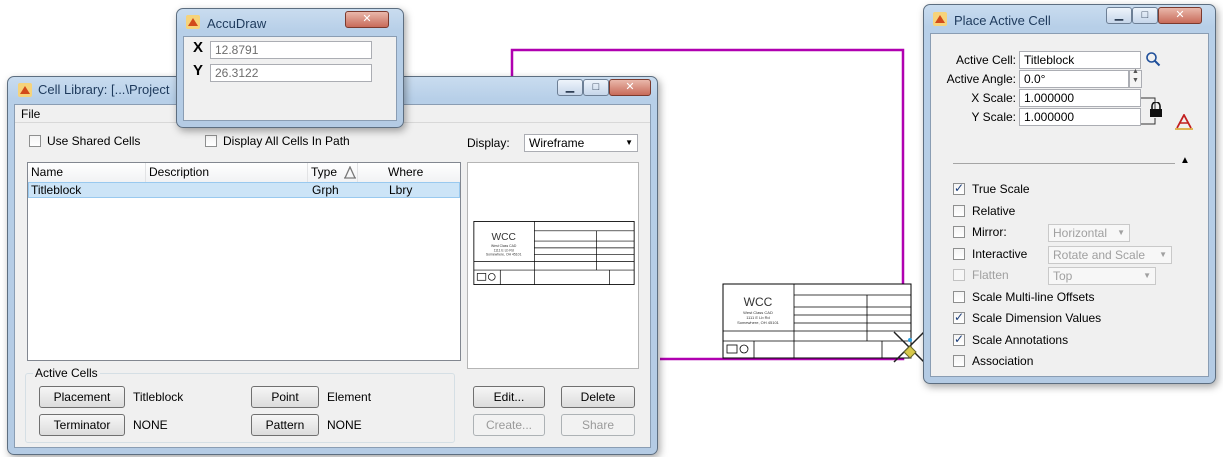 The width and height of the screenshot is (1223, 457). What do you see at coordinates (82, 397) in the screenshot?
I see `placement-button: Placement` at bounding box center [82, 397].